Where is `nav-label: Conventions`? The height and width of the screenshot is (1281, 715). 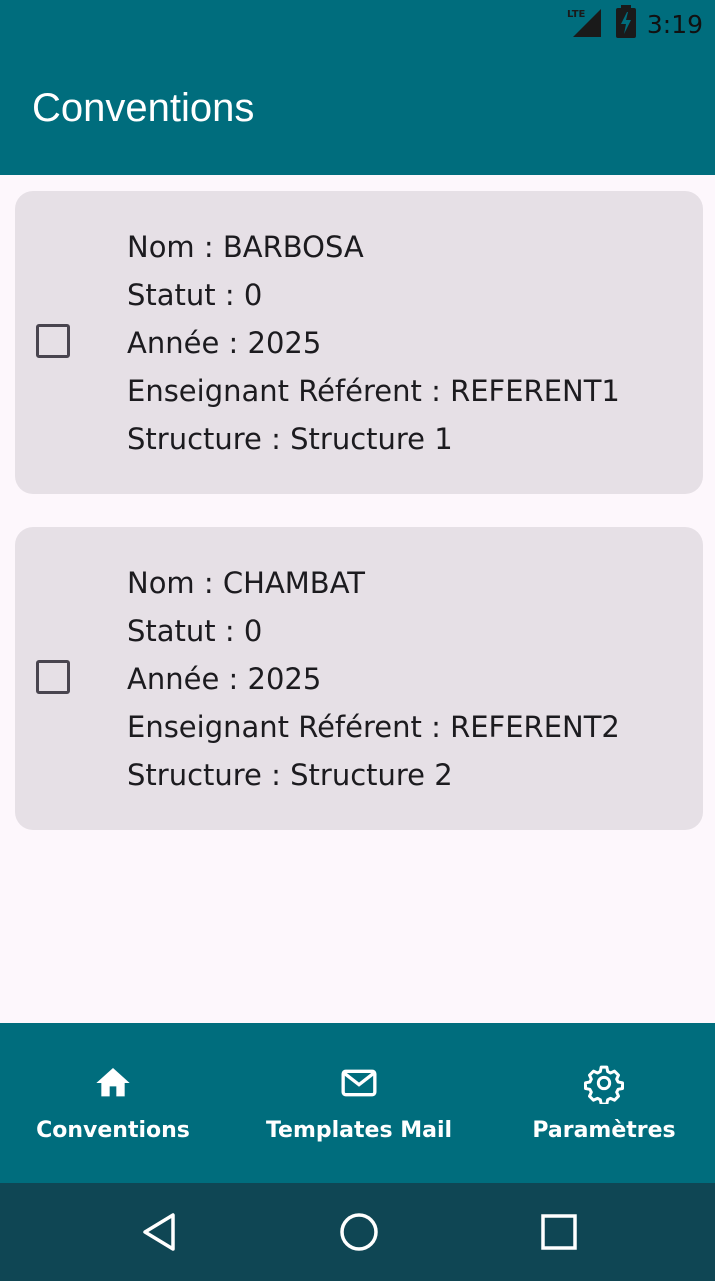
nav-label: Conventions is located at coordinates (113, 1130).